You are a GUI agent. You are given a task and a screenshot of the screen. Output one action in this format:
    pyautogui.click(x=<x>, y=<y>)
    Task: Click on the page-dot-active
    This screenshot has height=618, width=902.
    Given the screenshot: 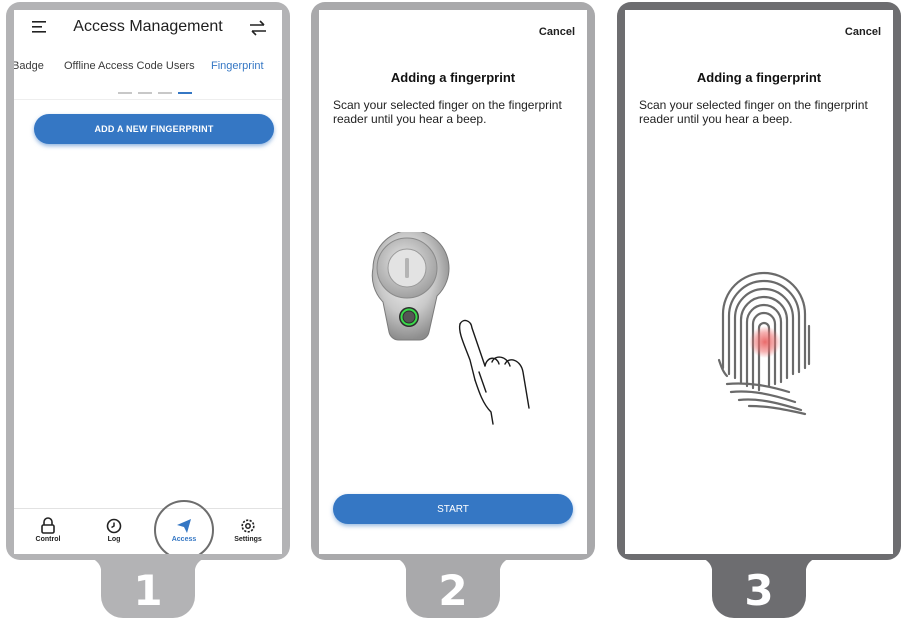 What is the action you would take?
    pyautogui.click(x=185, y=93)
    